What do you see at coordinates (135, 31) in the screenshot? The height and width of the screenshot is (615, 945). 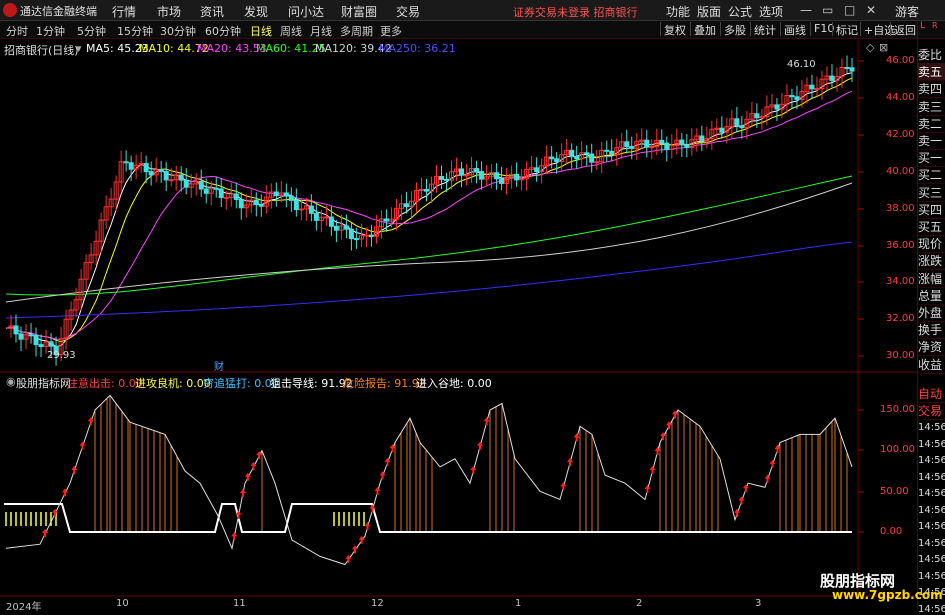 I see `period-15min: 15分钟` at bounding box center [135, 31].